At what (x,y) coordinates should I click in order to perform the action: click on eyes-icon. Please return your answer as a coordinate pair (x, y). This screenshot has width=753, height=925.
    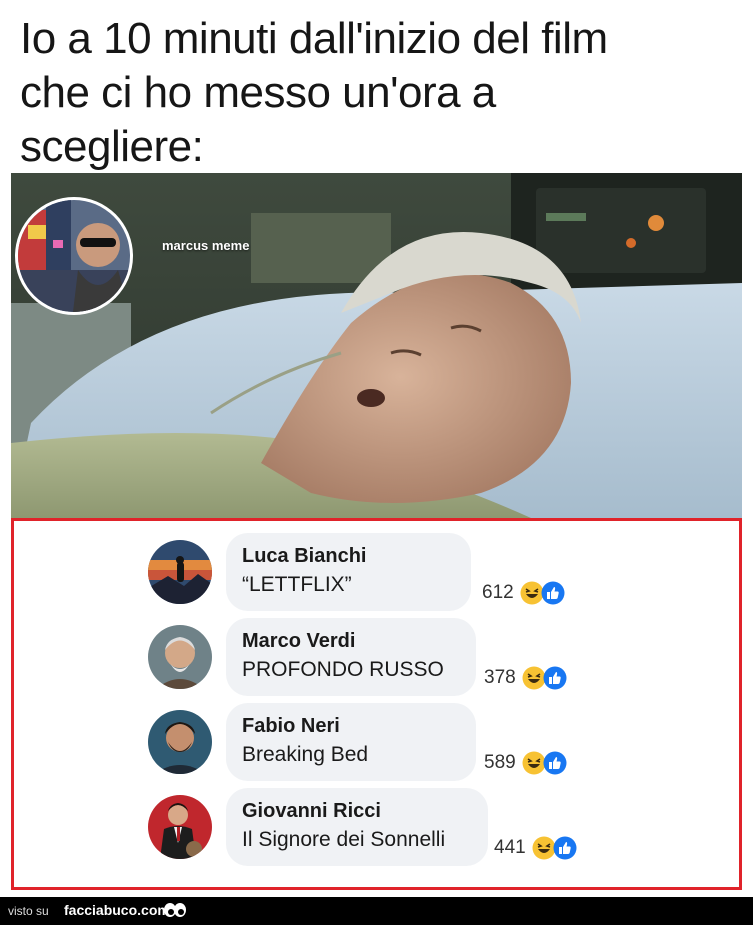
    Looking at the image, I should click on (175, 911).